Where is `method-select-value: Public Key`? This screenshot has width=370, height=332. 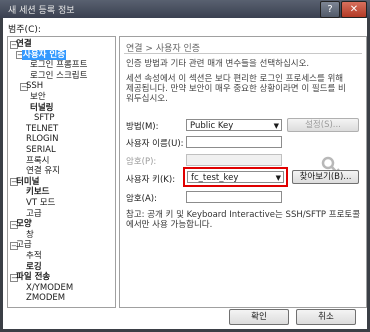 method-select-value: Public Key is located at coordinates (212, 126).